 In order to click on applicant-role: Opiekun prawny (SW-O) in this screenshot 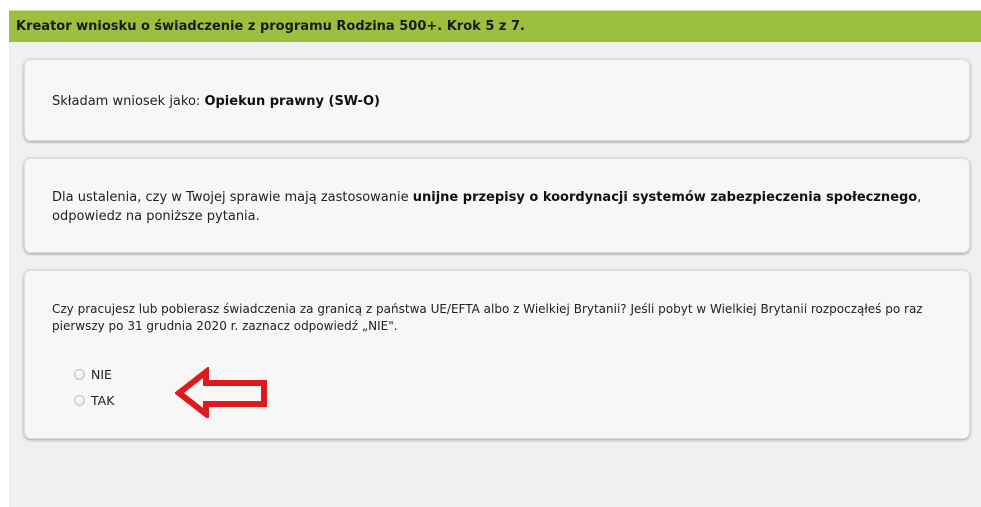, I will do `click(292, 101)`.